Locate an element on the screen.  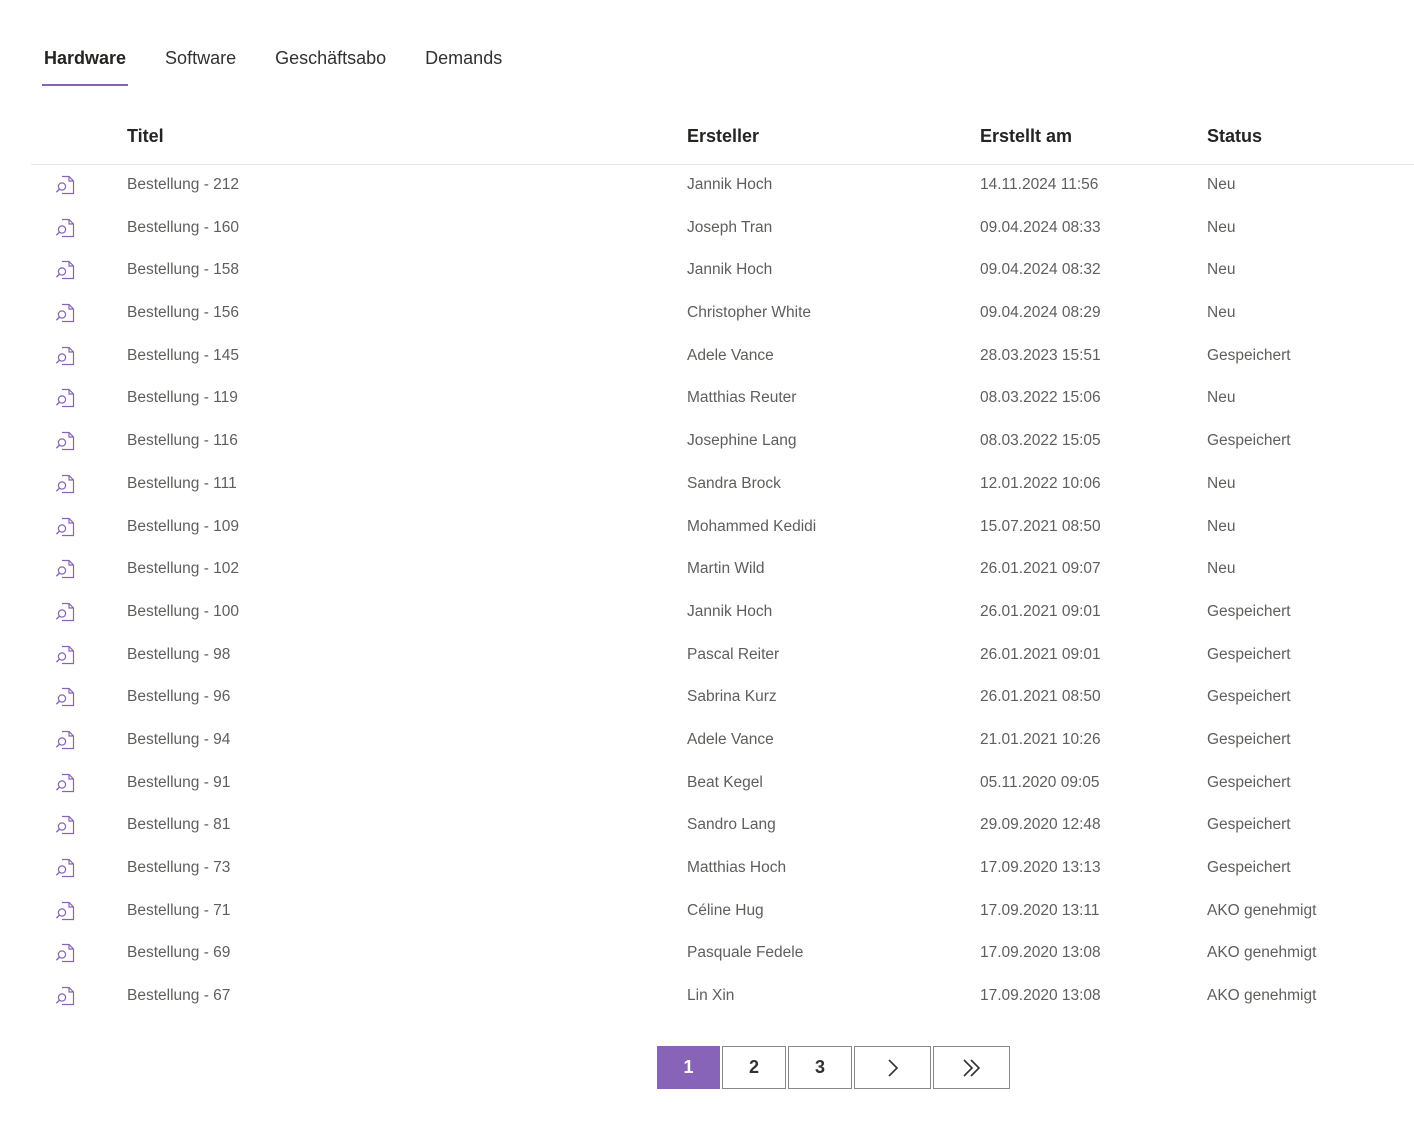
row-title: Bestellung - 158 is located at coordinates (183, 270).